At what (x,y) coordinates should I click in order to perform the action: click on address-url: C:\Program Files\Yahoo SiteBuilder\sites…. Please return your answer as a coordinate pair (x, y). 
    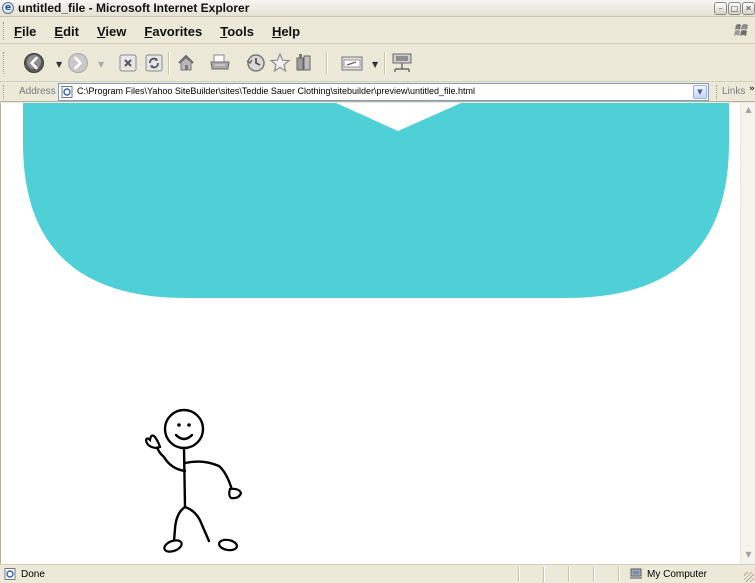
    Looking at the image, I should click on (276, 91).